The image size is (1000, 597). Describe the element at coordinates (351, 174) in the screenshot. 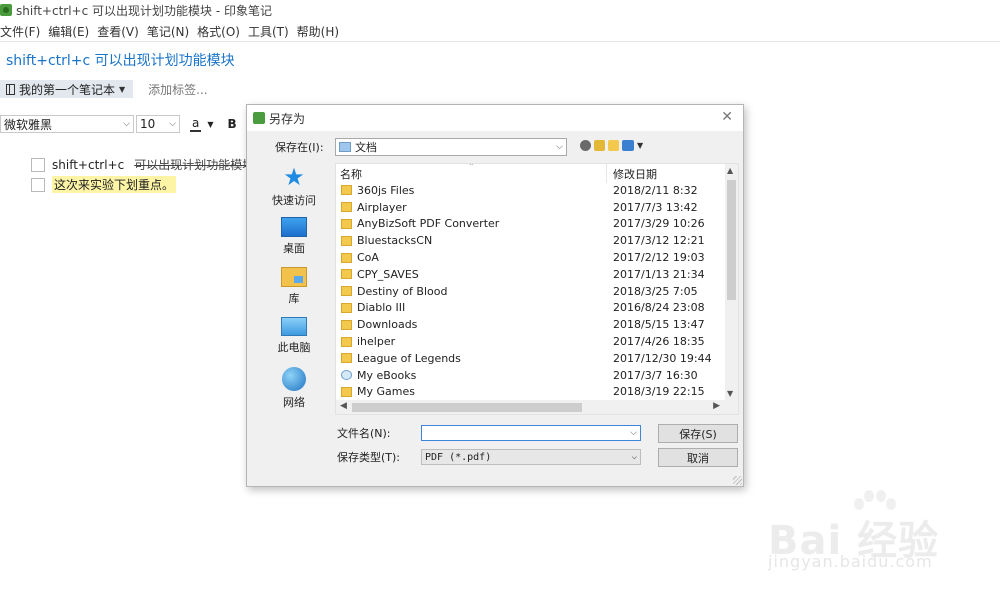

I see `column-header-name: 名称` at that location.